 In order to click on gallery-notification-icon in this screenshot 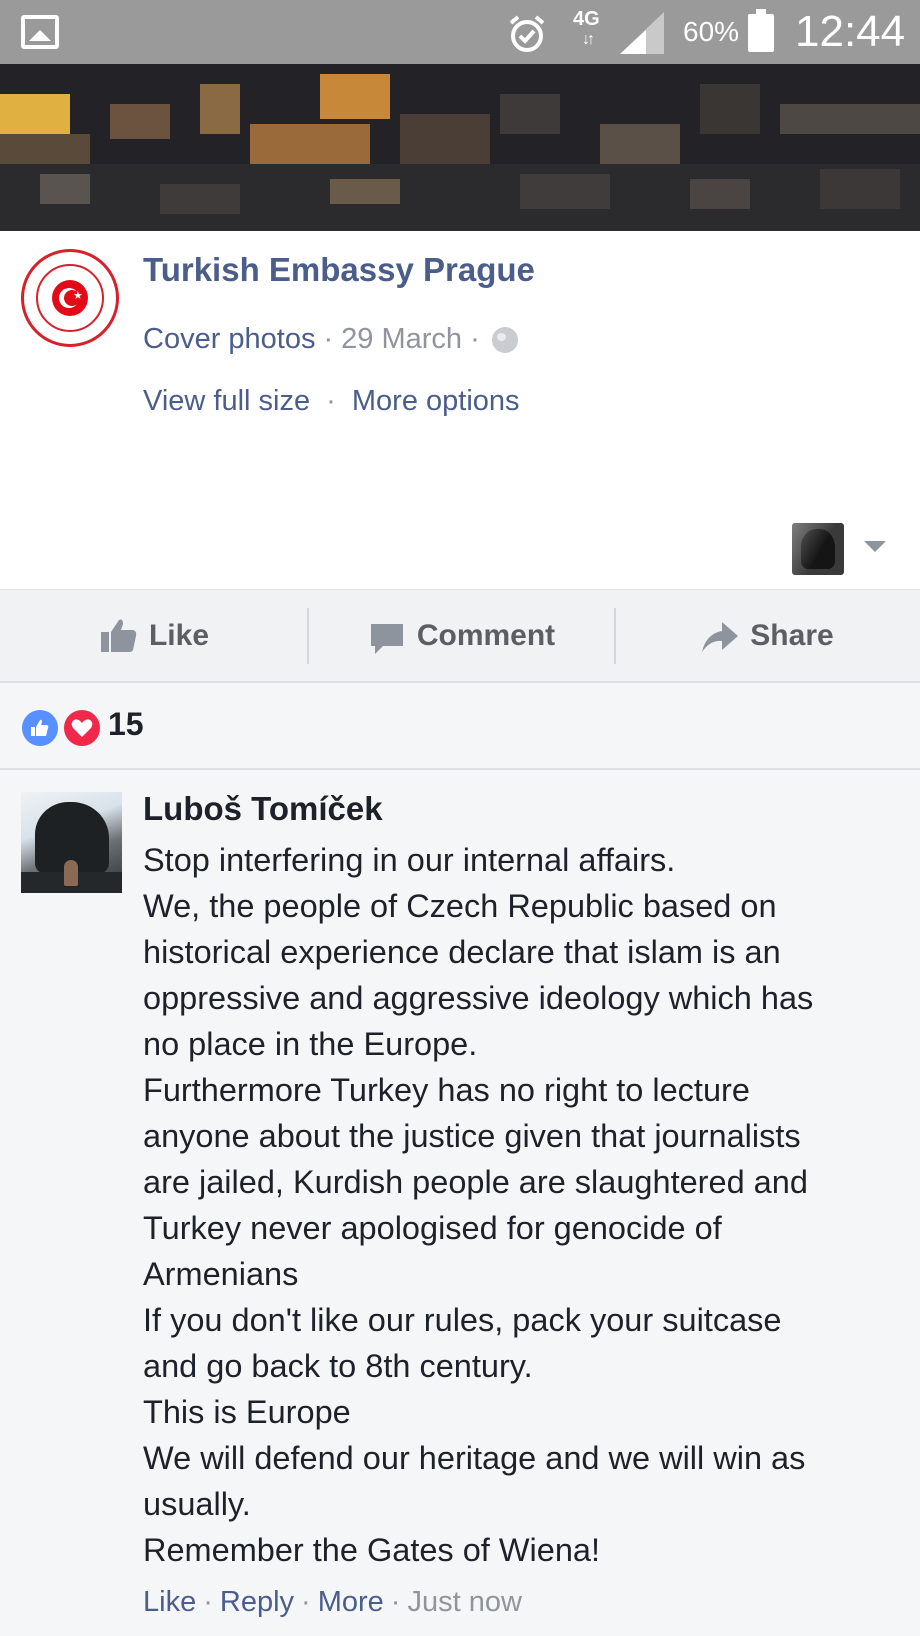, I will do `click(40, 32)`.